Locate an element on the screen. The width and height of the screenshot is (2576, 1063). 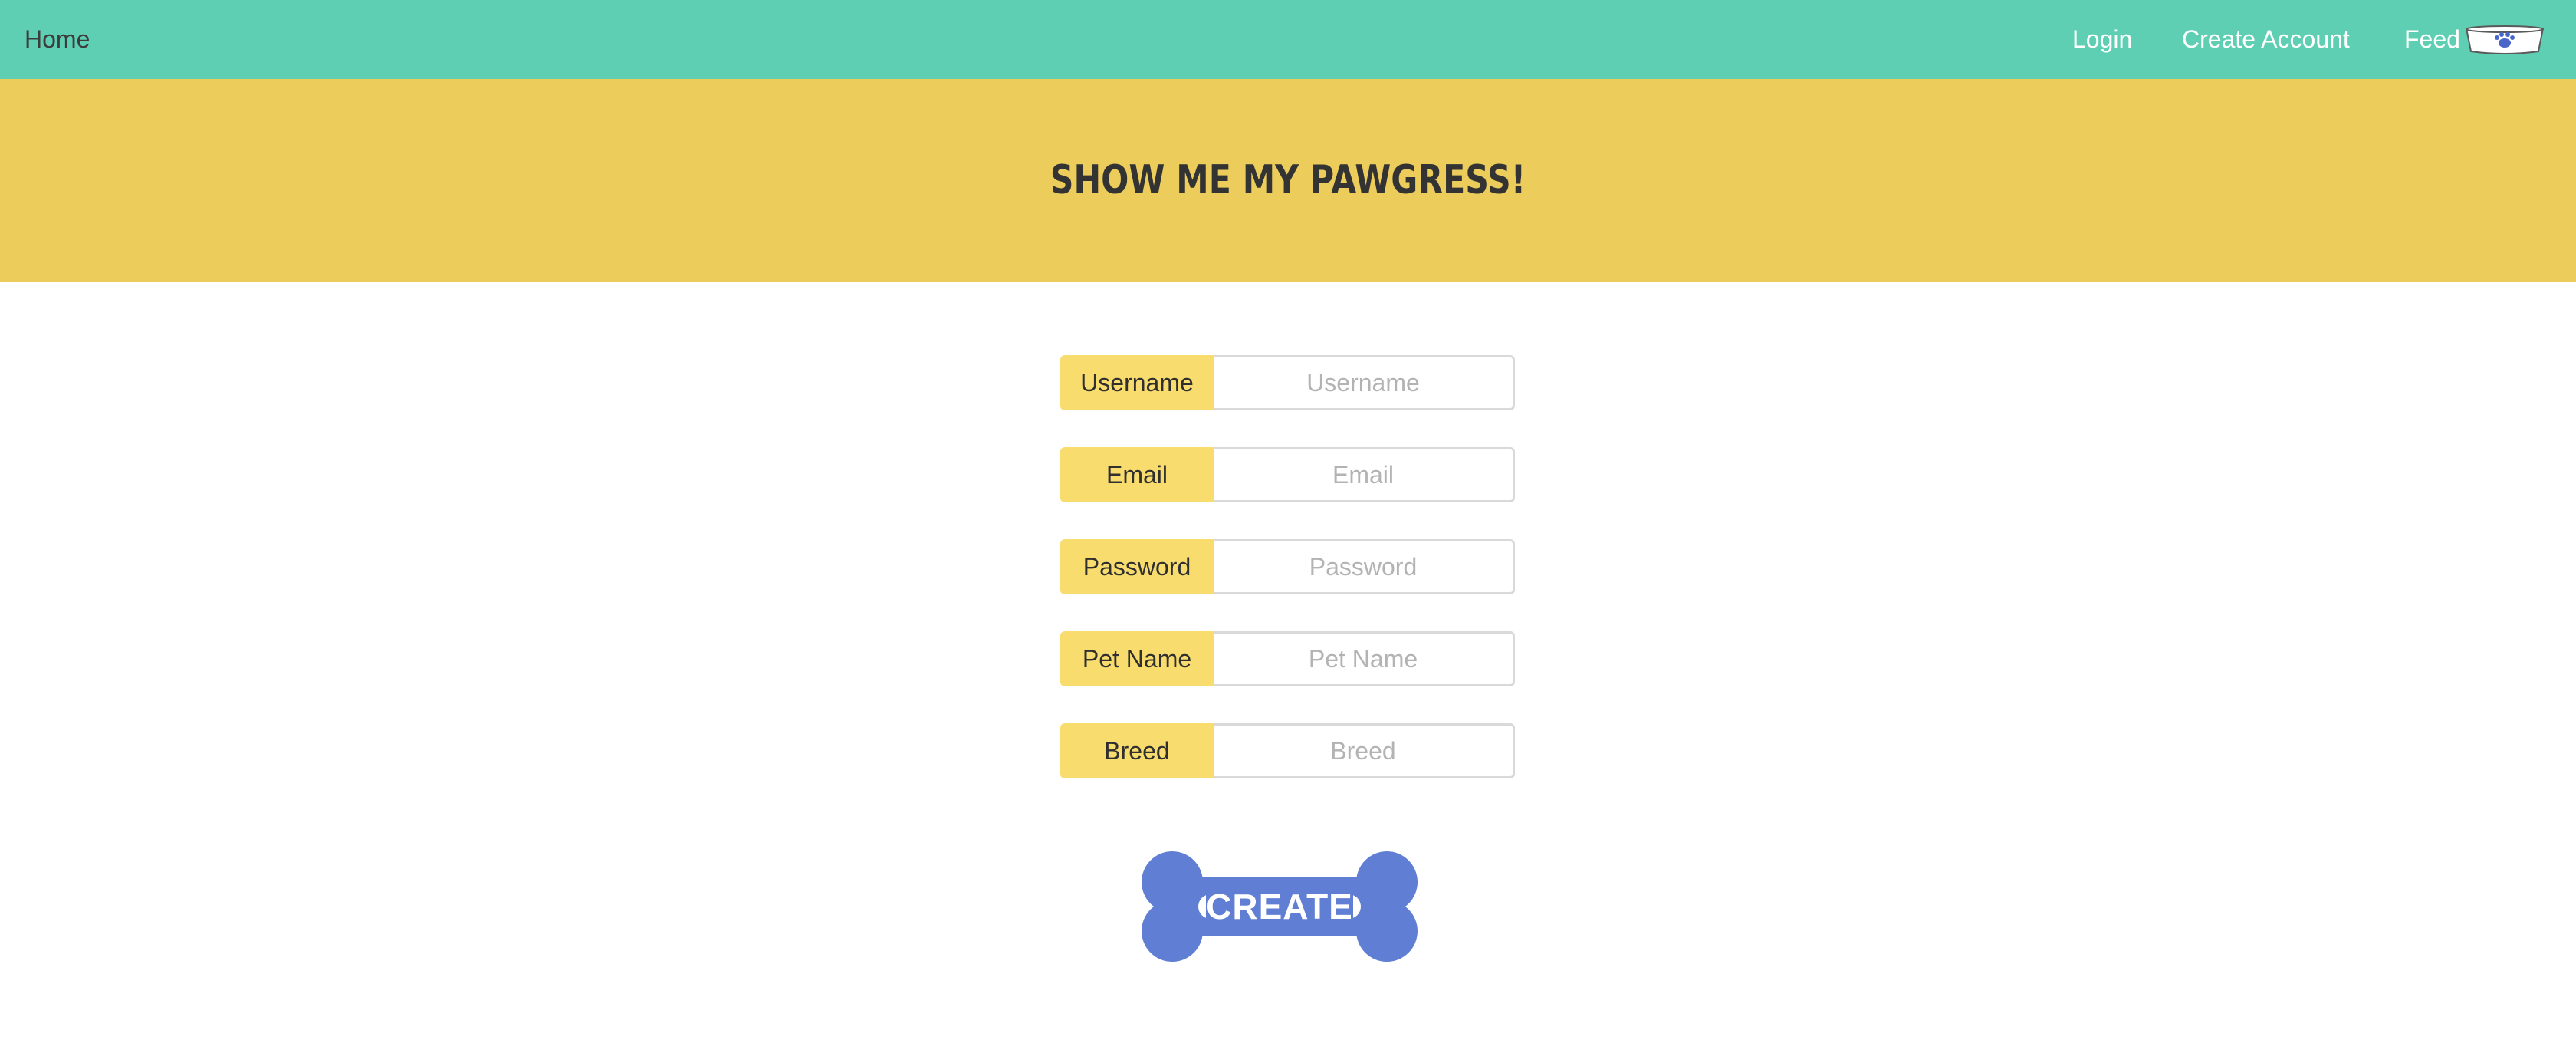
pet-name-input is located at coordinates (1365, 658).